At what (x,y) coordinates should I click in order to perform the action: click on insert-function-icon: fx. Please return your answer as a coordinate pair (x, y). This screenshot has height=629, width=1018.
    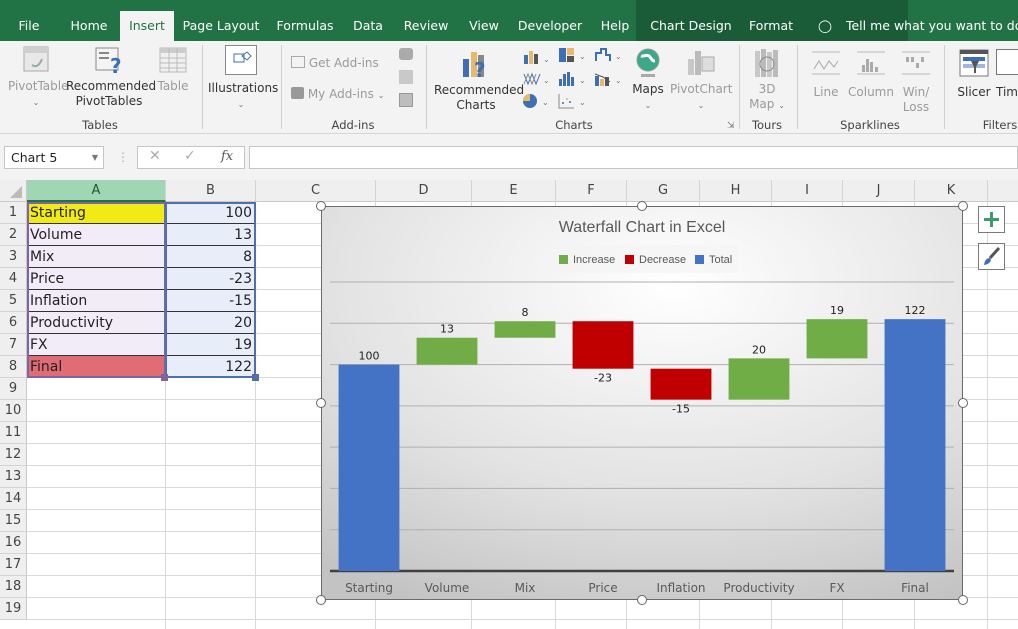
    Looking at the image, I should click on (227, 156).